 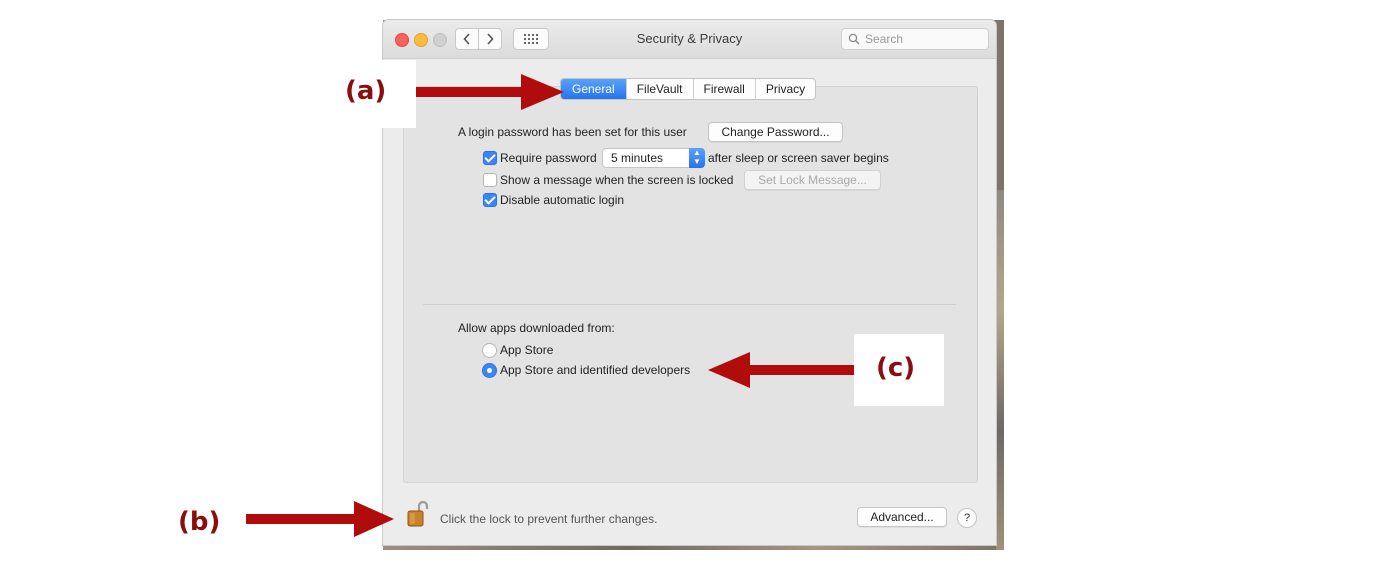 I want to click on password-delay-select: 5 minutes ▲ ▼, so click(x=653, y=158).